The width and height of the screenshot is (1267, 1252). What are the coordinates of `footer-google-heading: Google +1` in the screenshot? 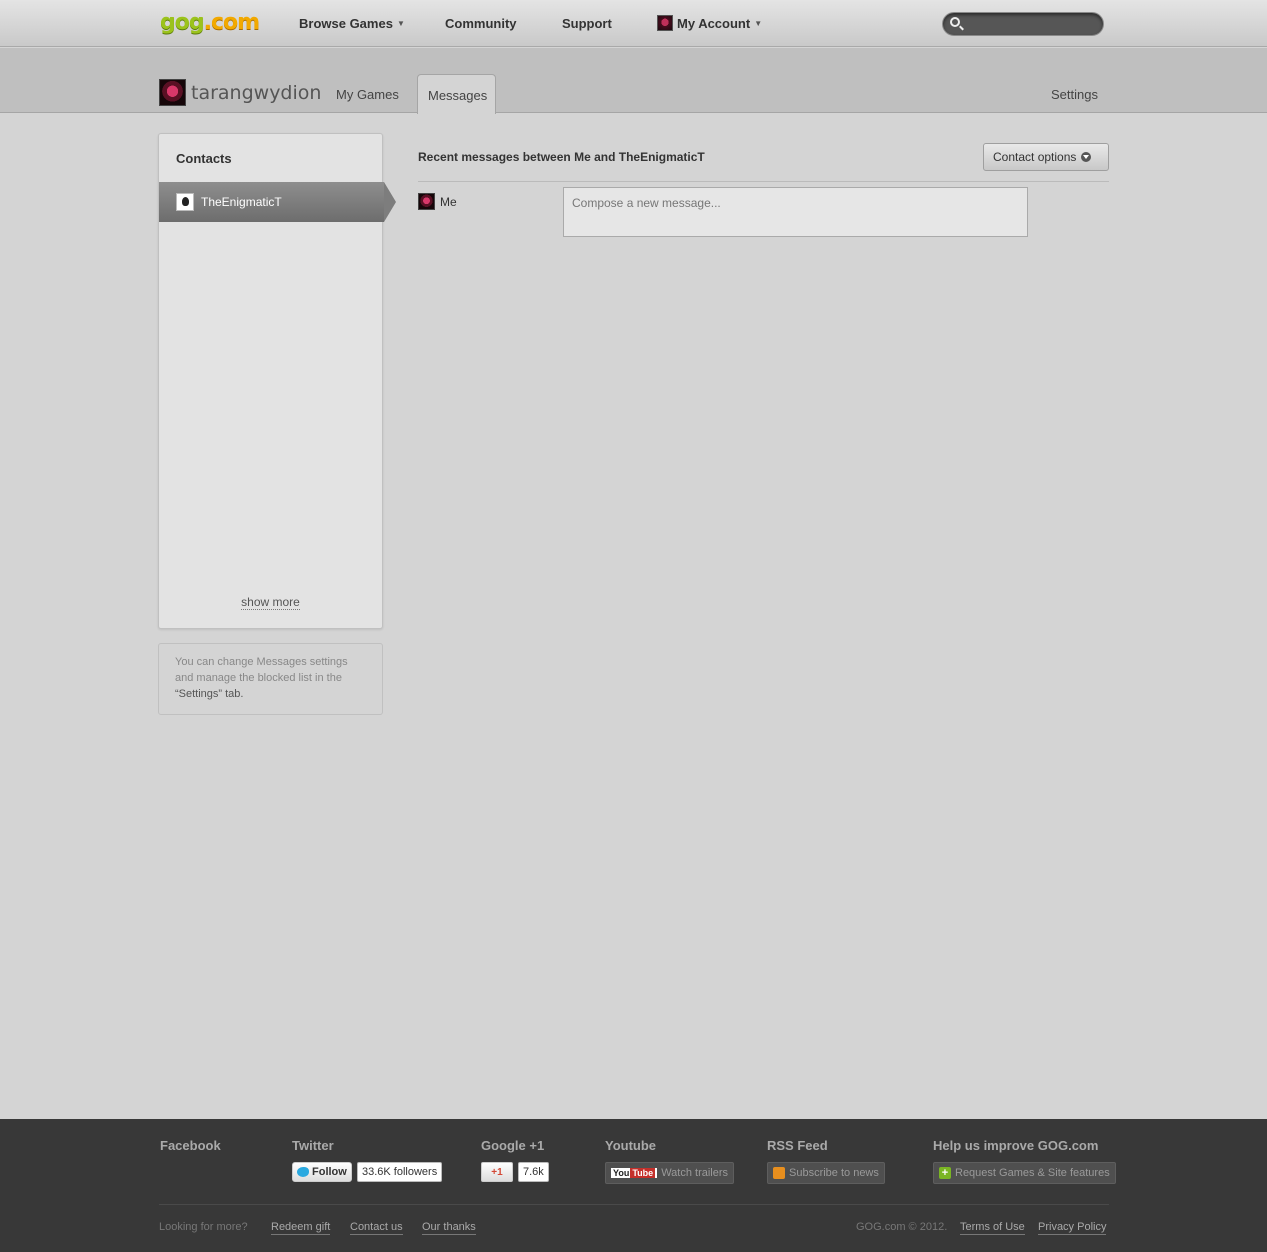 It's located at (513, 1145).